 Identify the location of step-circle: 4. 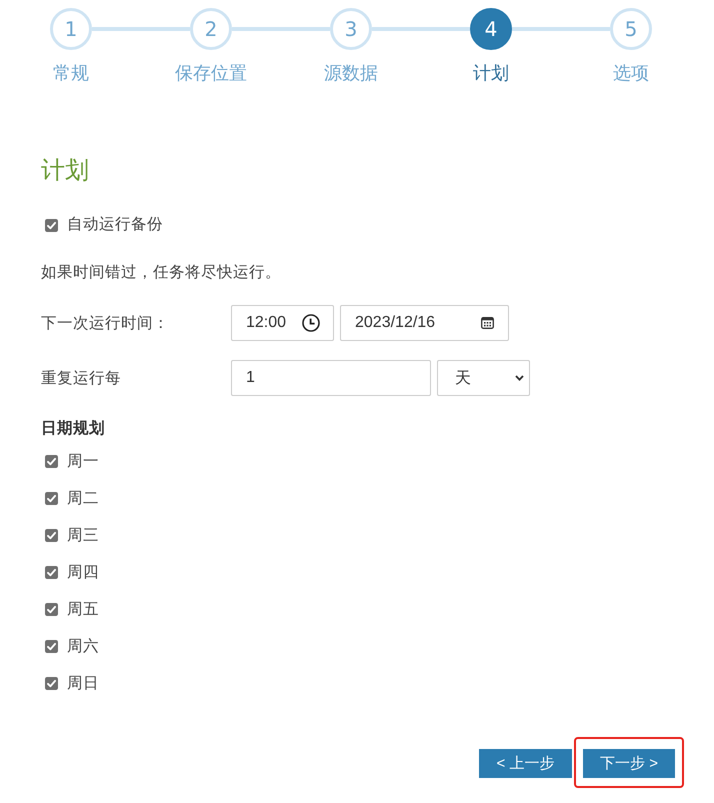
(491, 29).